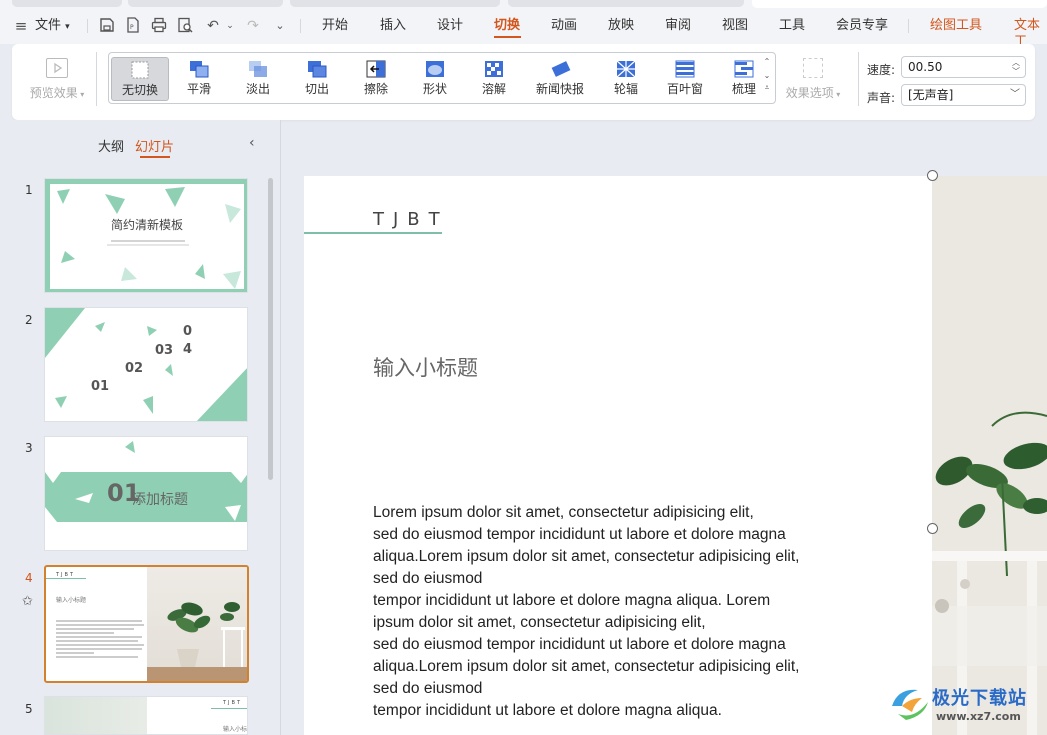 This screenshot has height=735, width=1047. I want to click on tab-outline: 大纲, so click(111, 145).